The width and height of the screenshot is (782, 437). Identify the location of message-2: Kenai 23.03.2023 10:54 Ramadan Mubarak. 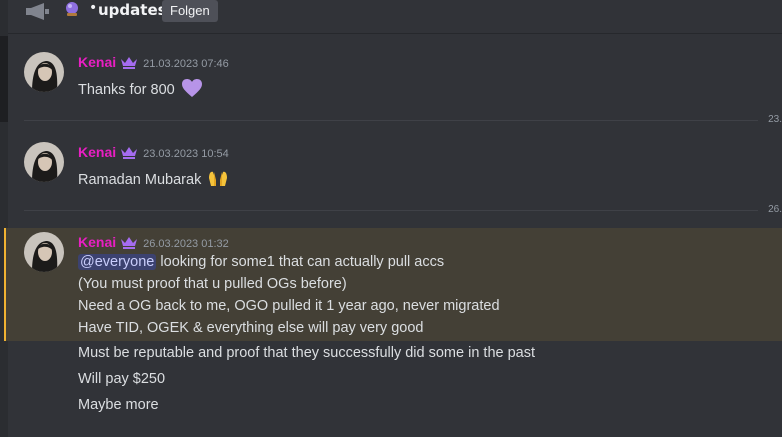
(395, 170).